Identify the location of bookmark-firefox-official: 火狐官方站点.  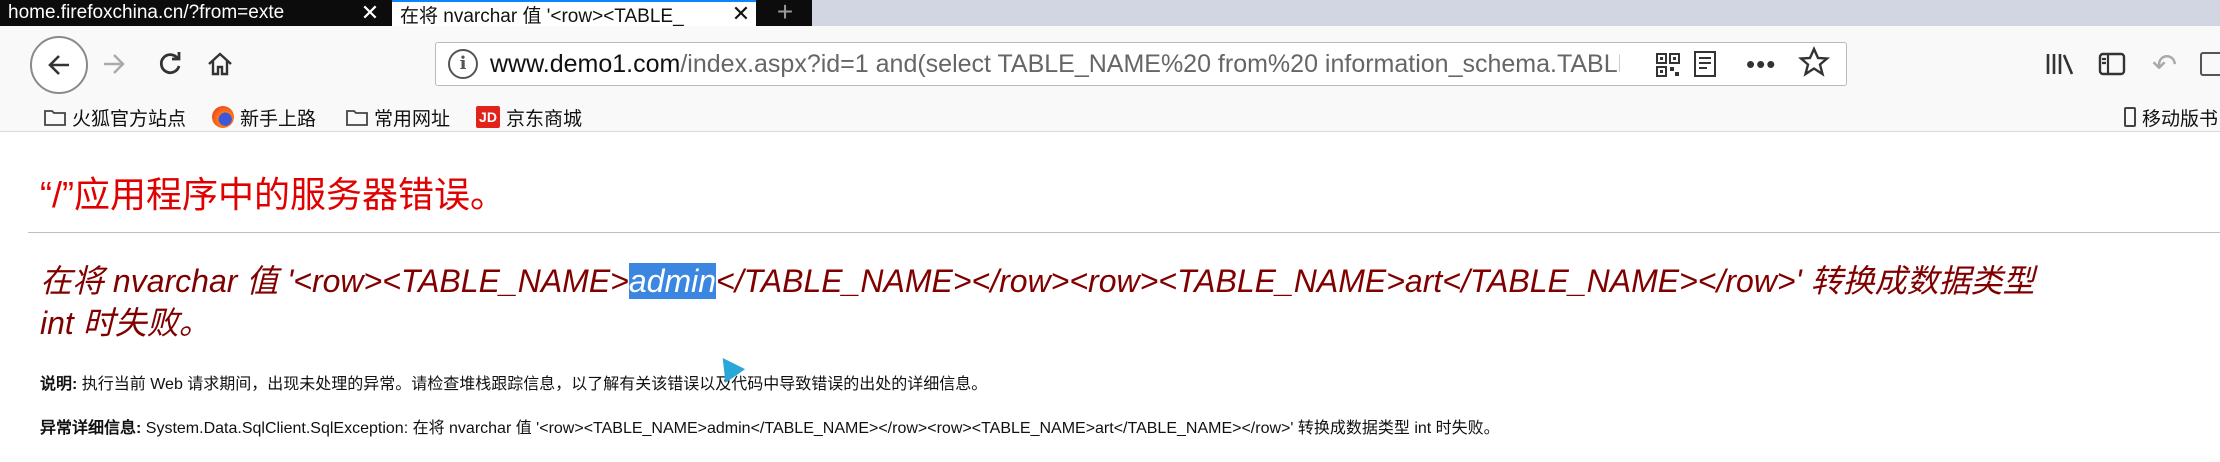
(115, 117).